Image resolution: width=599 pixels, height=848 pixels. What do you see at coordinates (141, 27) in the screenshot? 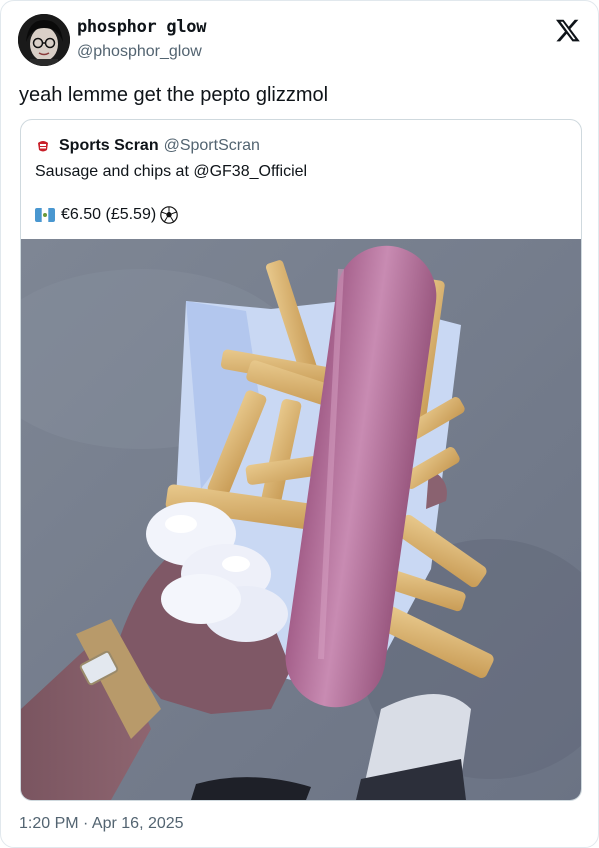
I see `display-name: phosphor glow` at bounding box center [141, 27].